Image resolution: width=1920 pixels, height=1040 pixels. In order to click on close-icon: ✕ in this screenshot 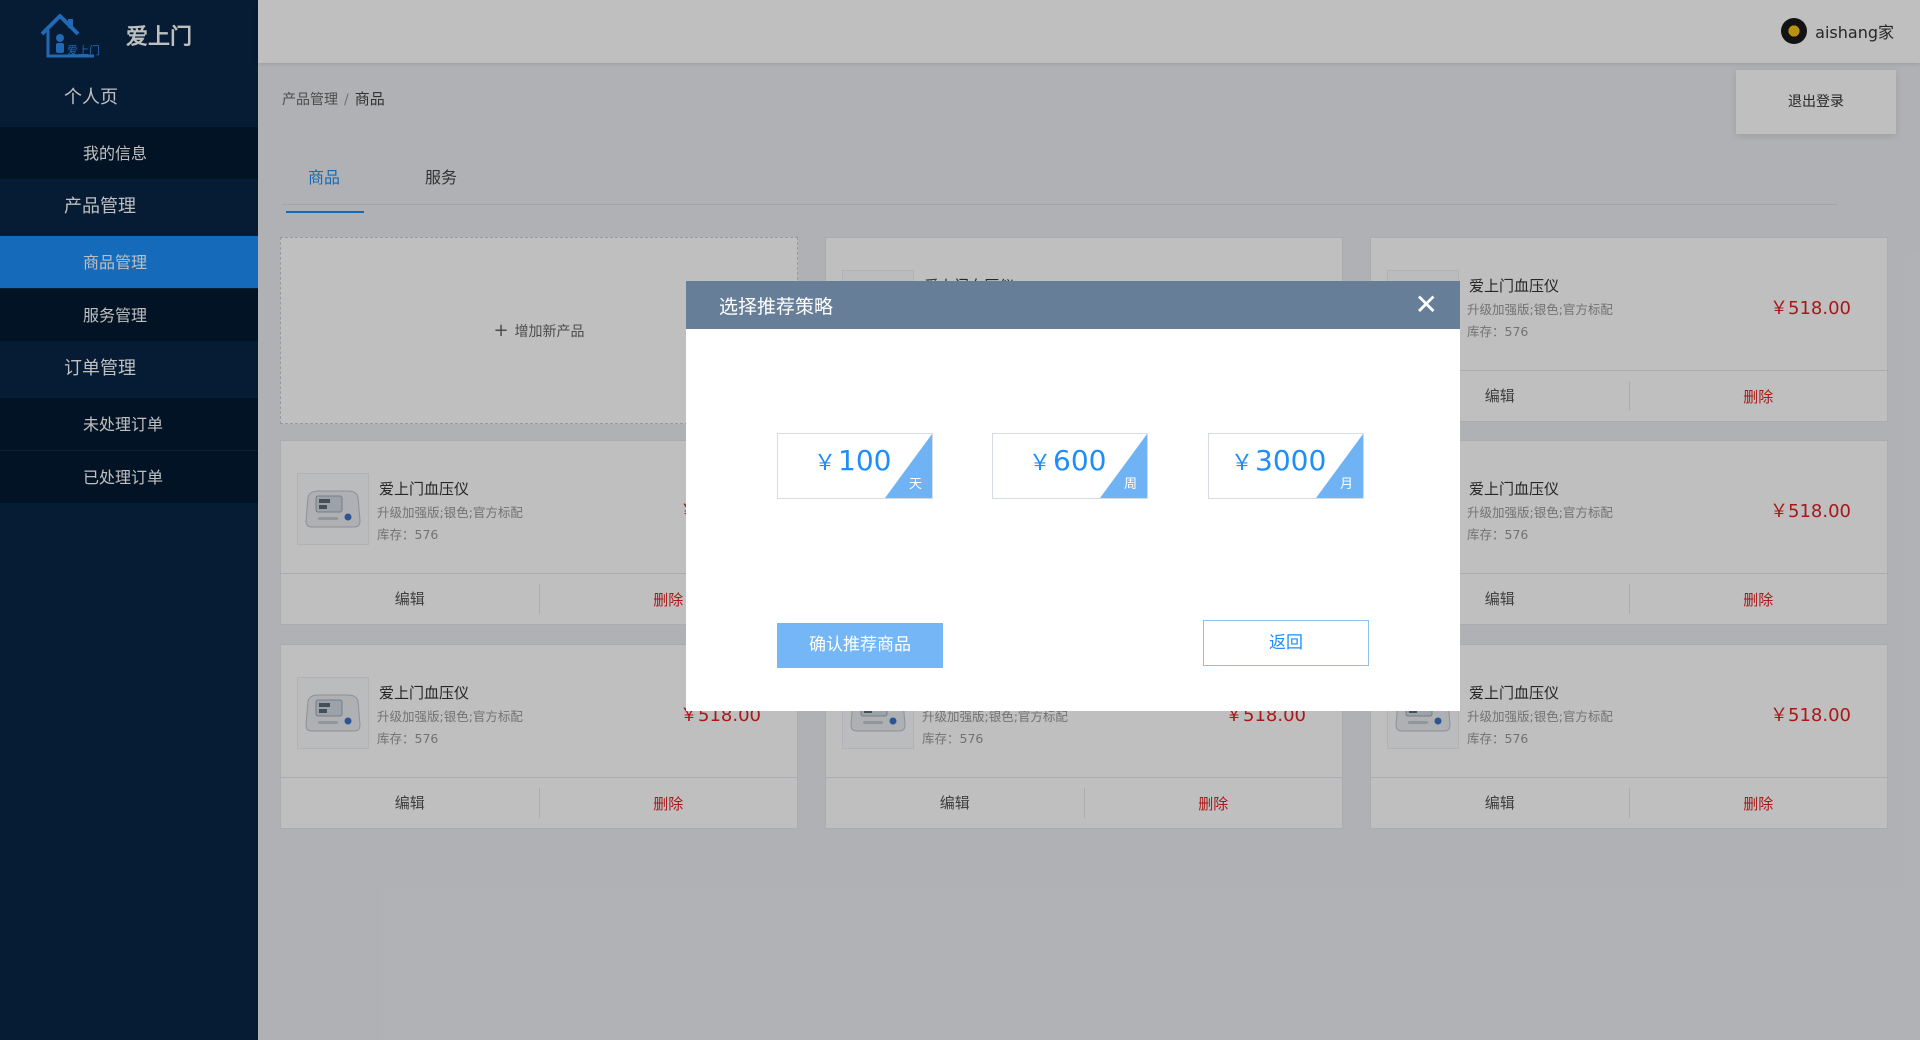, I will do `click(1426, 305)`.